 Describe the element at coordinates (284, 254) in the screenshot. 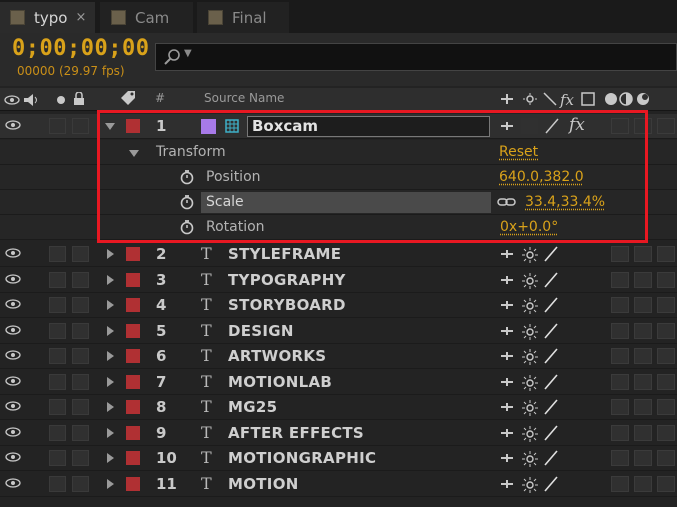

I see `layer-name: STYLEFRAME` at that location.